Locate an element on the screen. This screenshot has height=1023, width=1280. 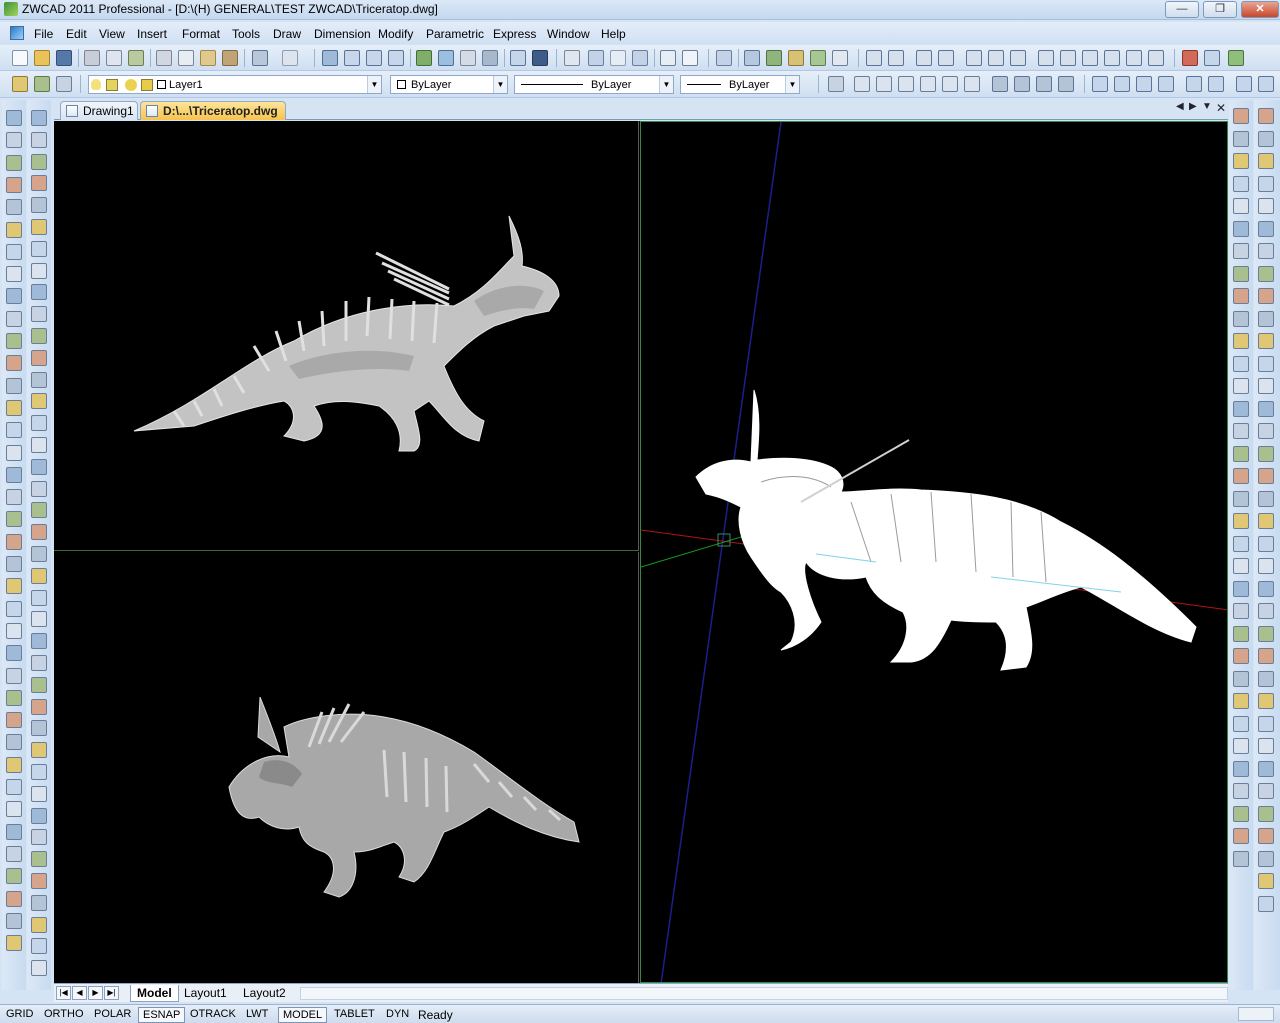
tab-model: Model is located at coordinates (154, 993).